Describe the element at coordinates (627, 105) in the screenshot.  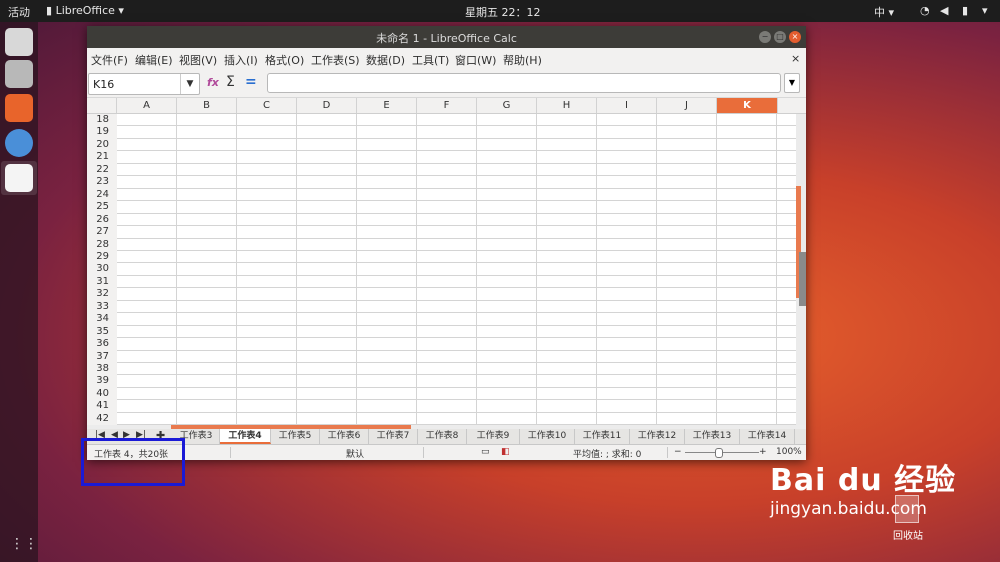
I see `column-header: I` at that location.